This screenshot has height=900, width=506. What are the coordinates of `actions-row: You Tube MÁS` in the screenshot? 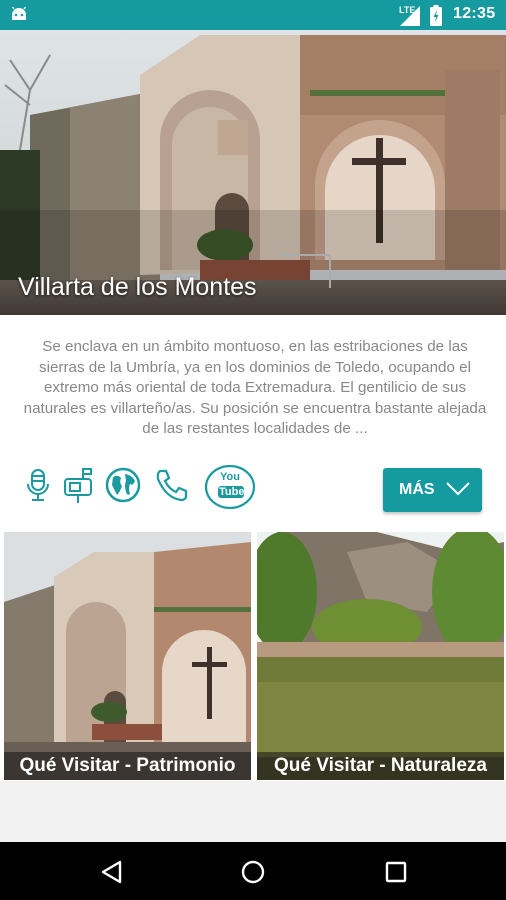 It's located at (253, 485).